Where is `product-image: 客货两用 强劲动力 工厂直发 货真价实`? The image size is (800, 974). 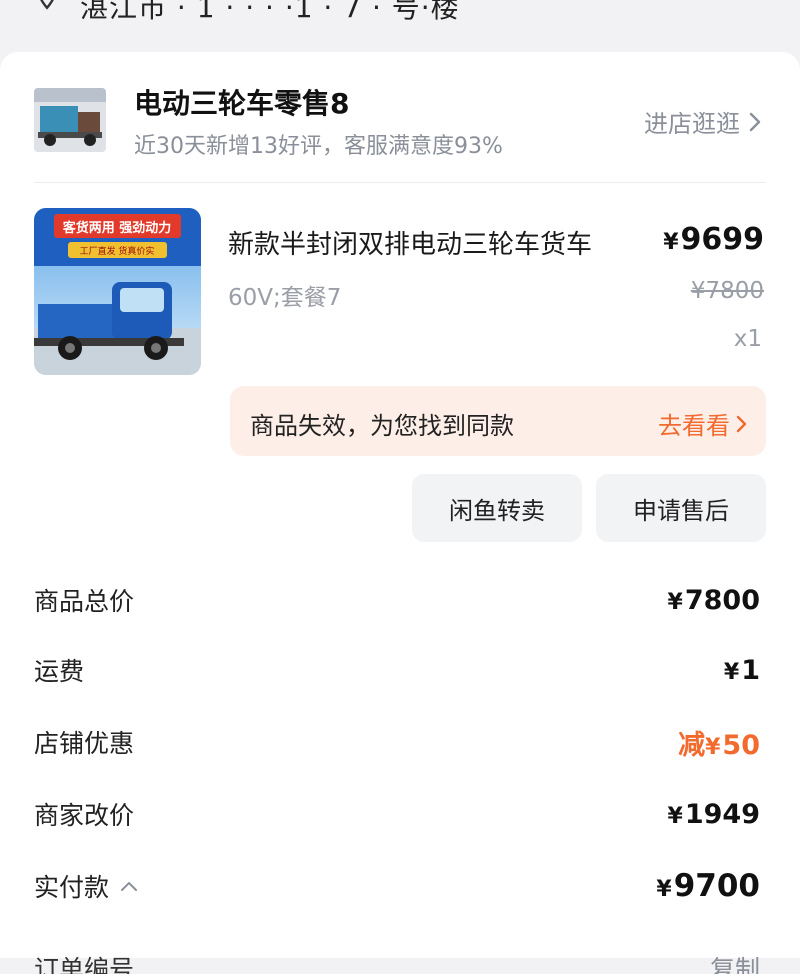 product-image: 客货两用 强劲动力 工厂直发 货真价实 is located at coordinates (117, 291).